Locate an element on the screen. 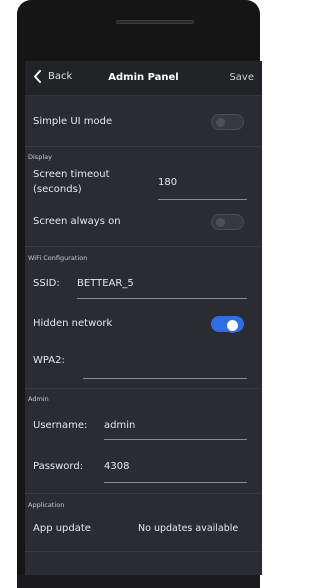  app-update-status: No updates available is located at coordinates (188, 528).